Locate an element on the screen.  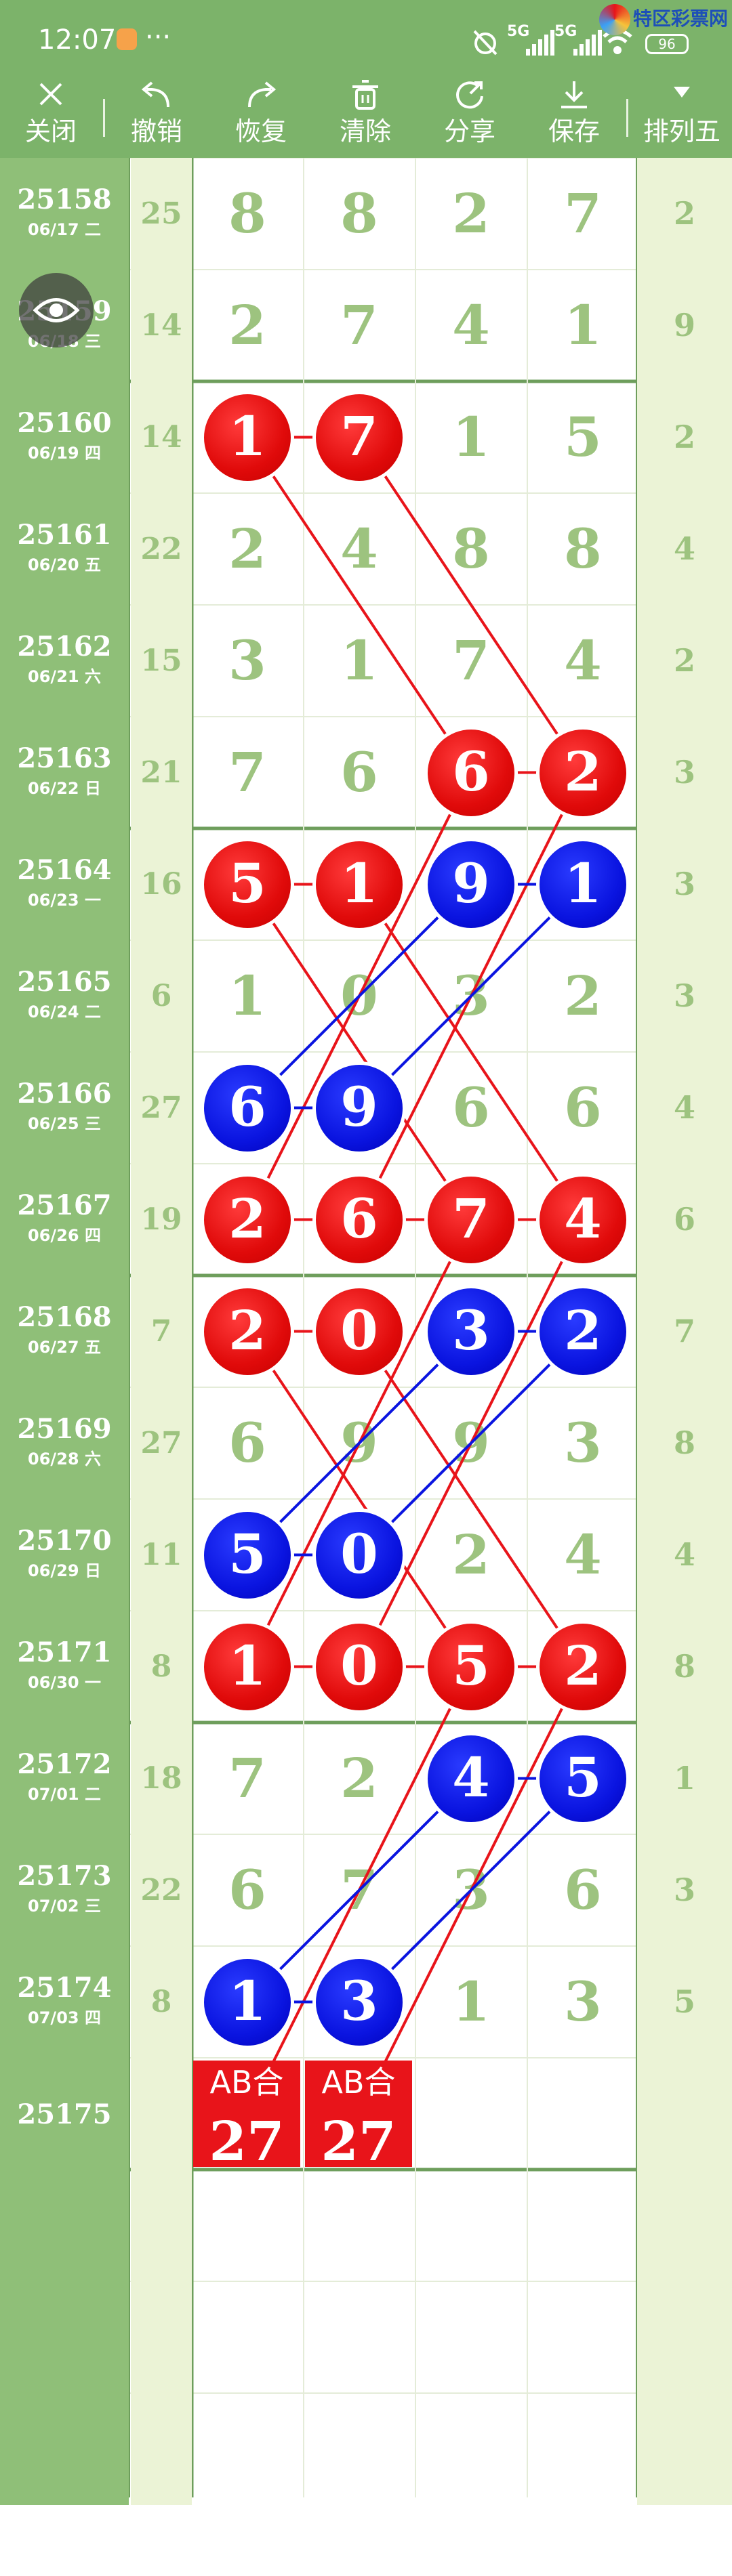
brand-logo is located at coordinates (615, 19).